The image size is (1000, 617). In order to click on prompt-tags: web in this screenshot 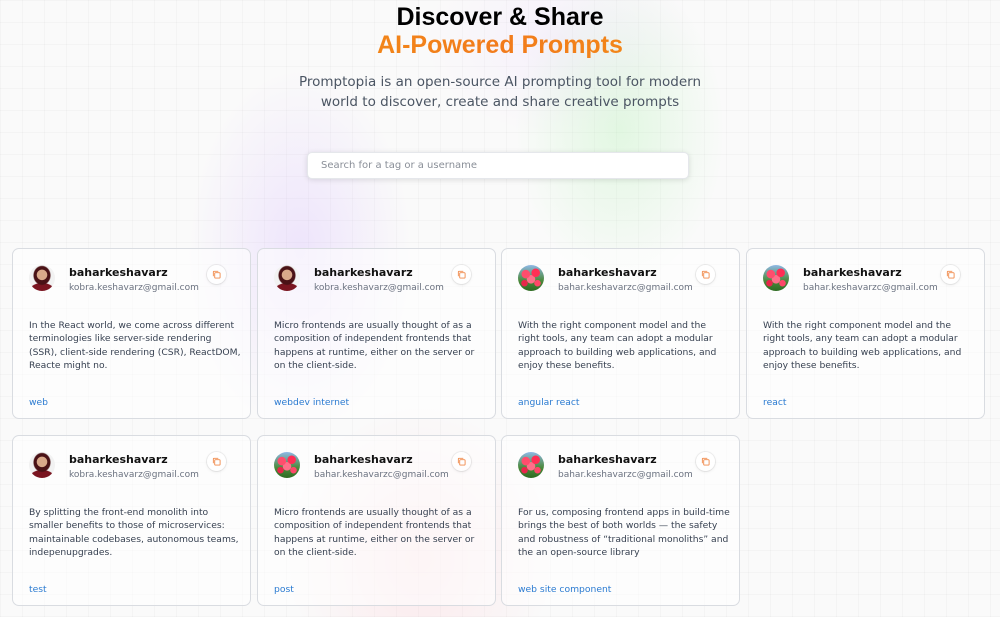, I will do `click(38, 402)`.